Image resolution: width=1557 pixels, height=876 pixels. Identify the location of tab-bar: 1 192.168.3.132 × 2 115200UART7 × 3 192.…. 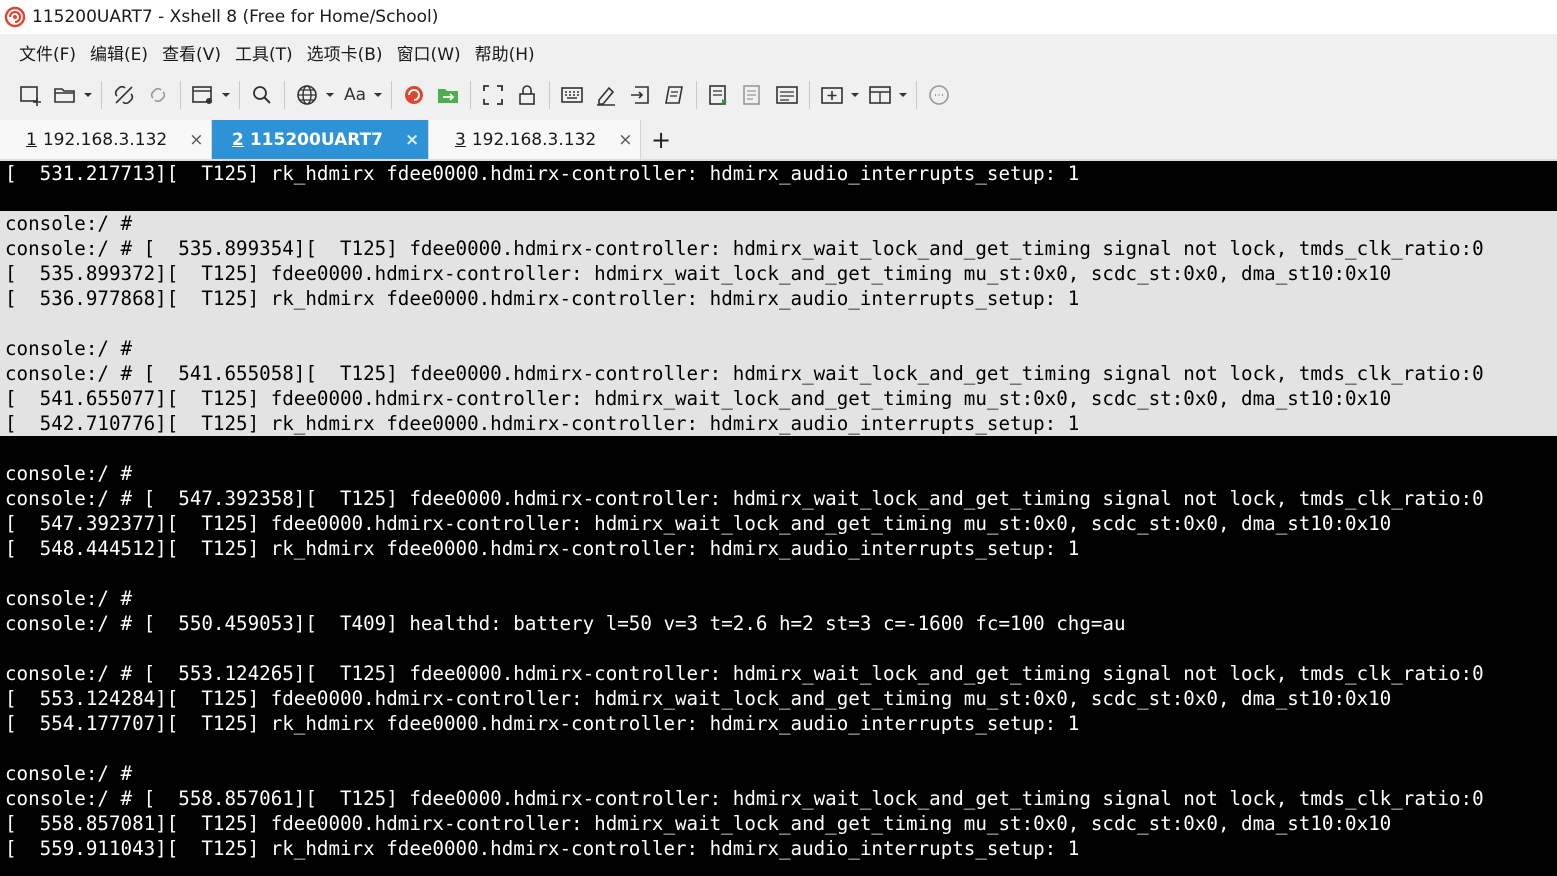
(778, 140).